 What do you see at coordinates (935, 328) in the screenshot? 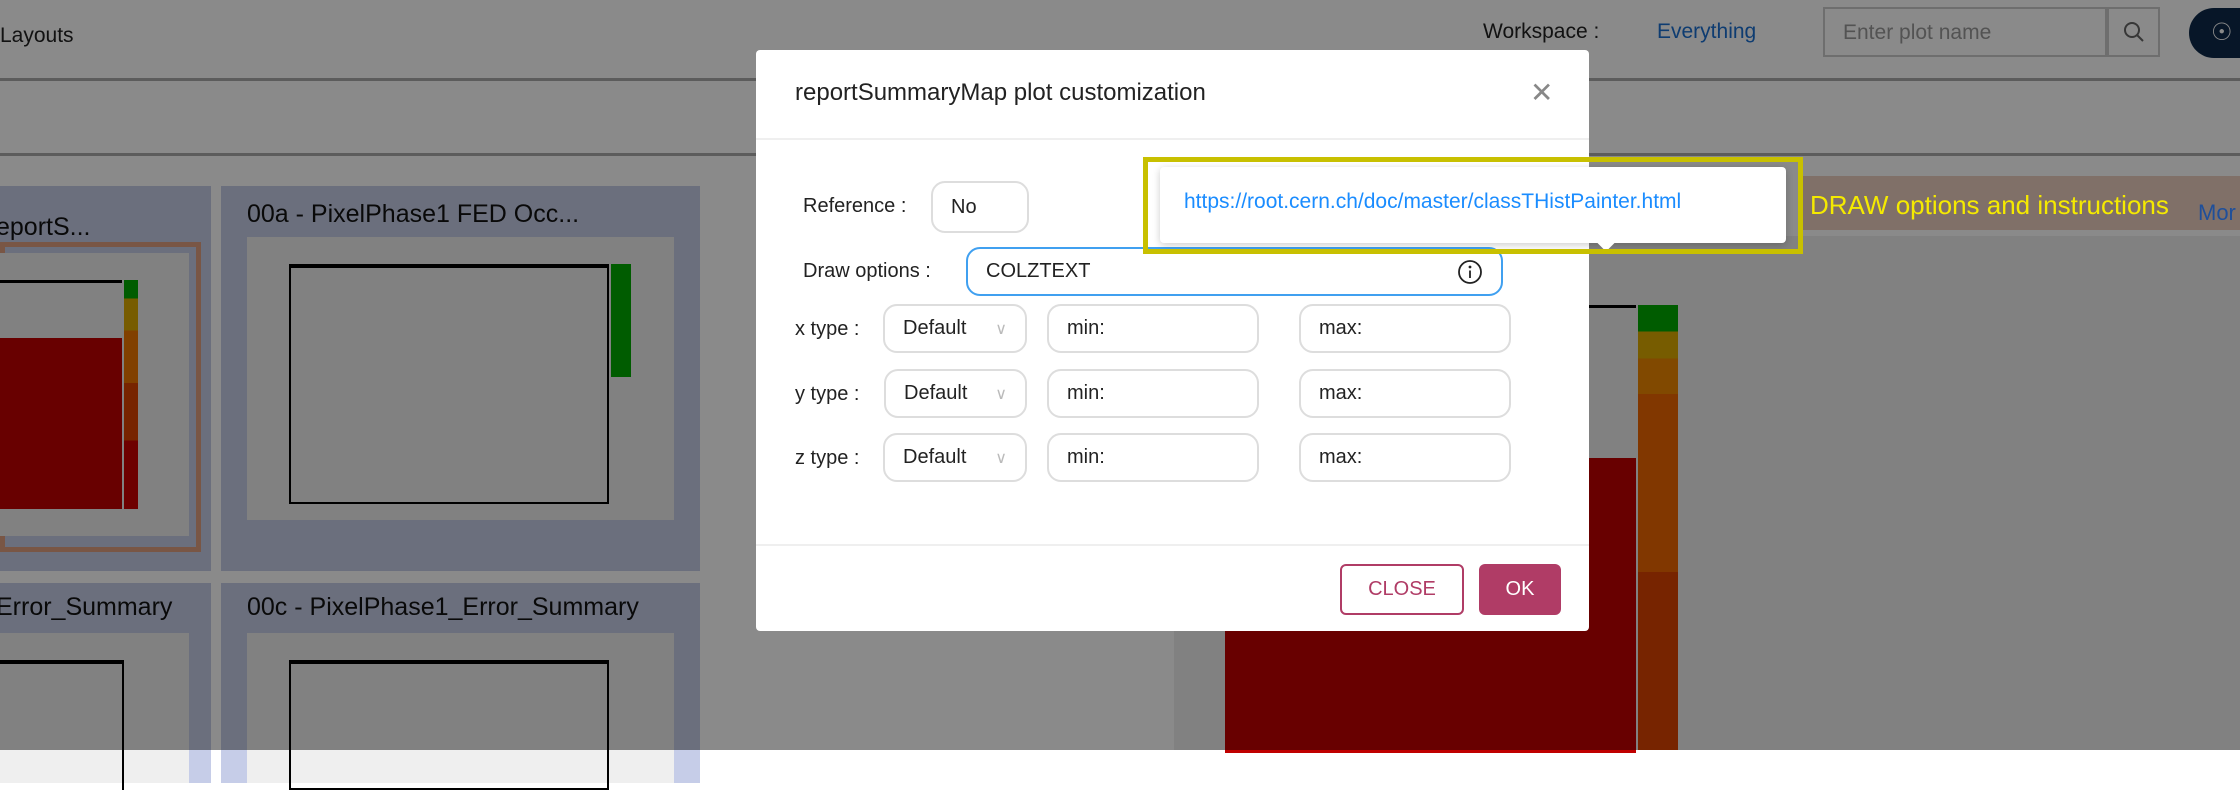
I see `x-type-value: Default` at bounding box center [935, 328].